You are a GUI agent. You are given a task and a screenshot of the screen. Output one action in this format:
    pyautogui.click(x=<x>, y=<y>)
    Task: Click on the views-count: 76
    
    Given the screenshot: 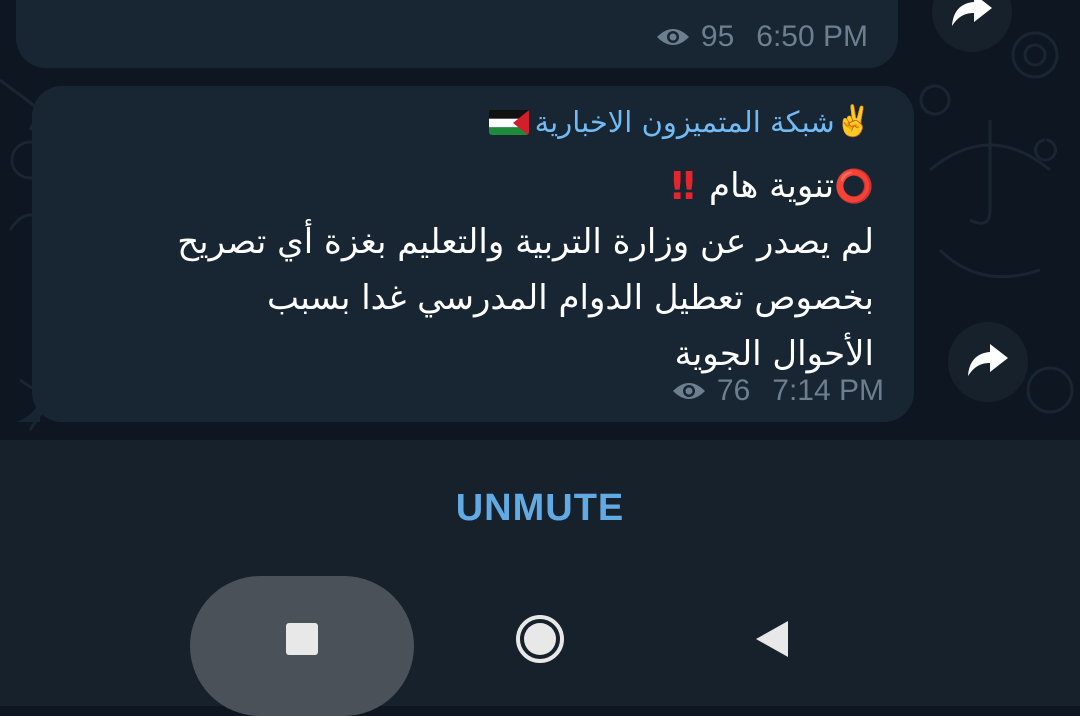 What is the action you would take?
    pyautogui.click(x=733, y=390)
    